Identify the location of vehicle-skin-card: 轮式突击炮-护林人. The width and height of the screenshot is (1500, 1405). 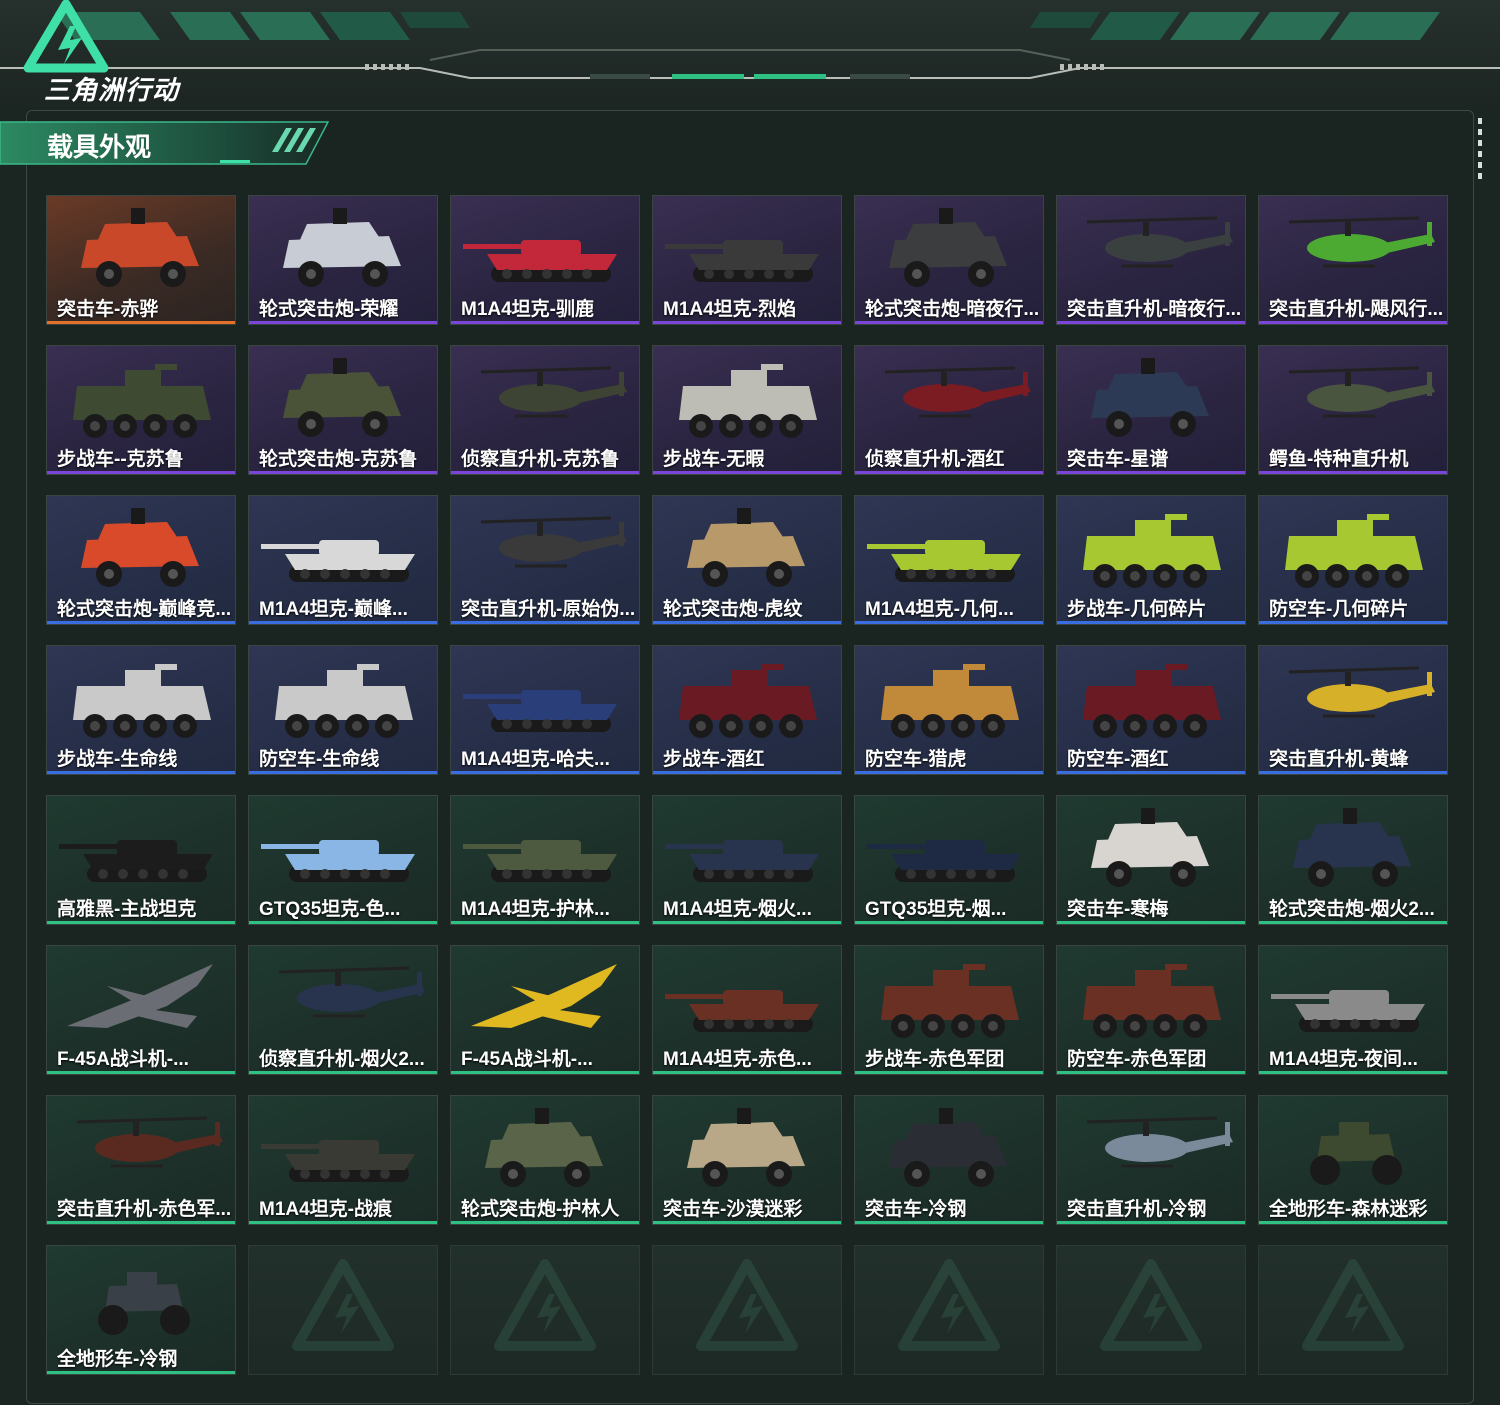
(545, 1160).